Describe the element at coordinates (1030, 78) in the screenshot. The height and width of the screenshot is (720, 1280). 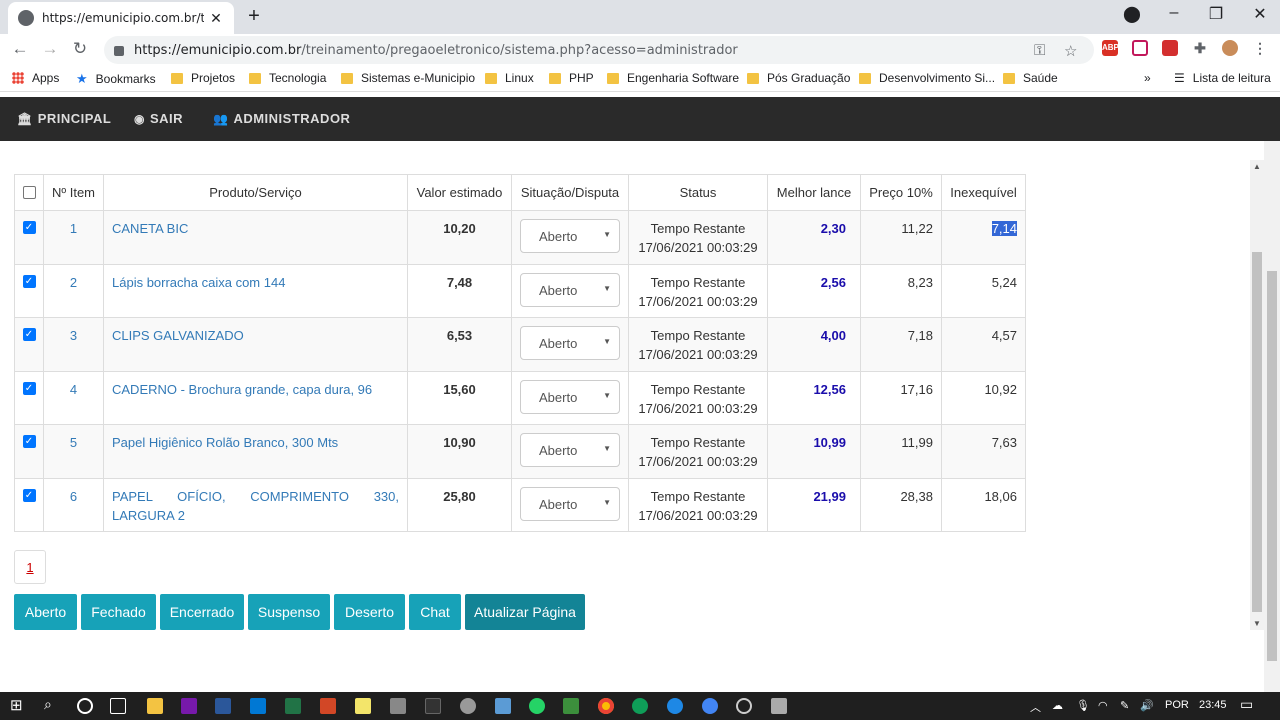
I see `bookmark-saude: Saúde` at that location.